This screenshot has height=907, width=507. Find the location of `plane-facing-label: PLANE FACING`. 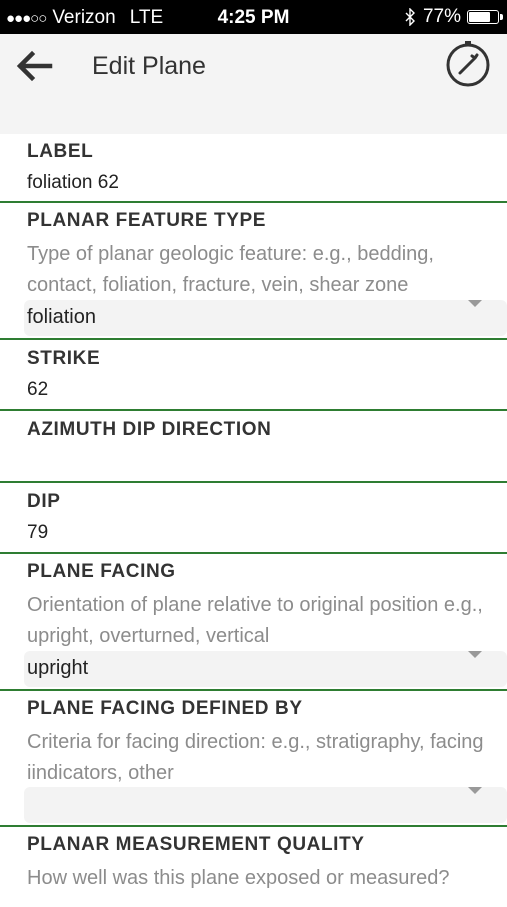

plane-facing-label: PLANE FACING is located at coordinates (101, 571).